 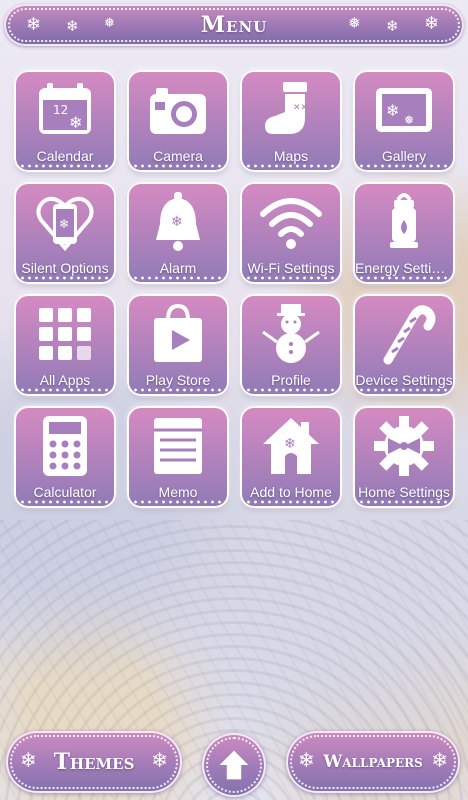 What do you see at coordinates (291, 268) in the screenshot?
I see `app-label: Wi-Fi Settings` at bounding box center [291, 268].